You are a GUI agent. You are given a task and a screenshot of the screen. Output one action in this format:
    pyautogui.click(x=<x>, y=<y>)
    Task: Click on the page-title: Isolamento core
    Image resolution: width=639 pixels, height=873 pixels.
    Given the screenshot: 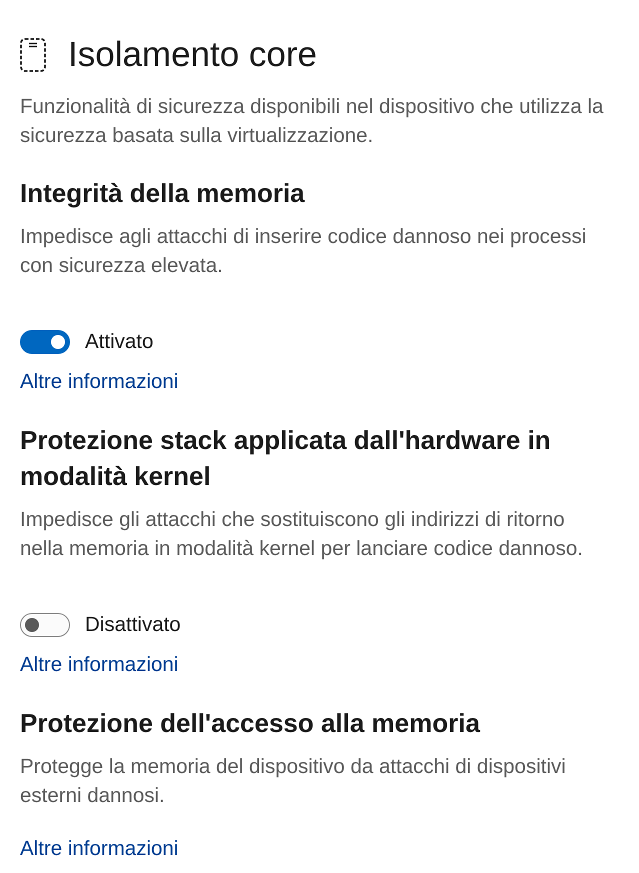 What is the action you would take?
    pyautogui.click(x=193, y=55)
    